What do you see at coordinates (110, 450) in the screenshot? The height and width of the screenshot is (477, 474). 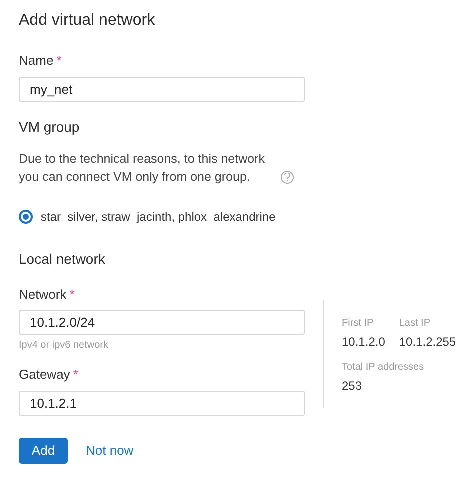 I see `not-now-link: Not now` at bounding box center [110, 450].